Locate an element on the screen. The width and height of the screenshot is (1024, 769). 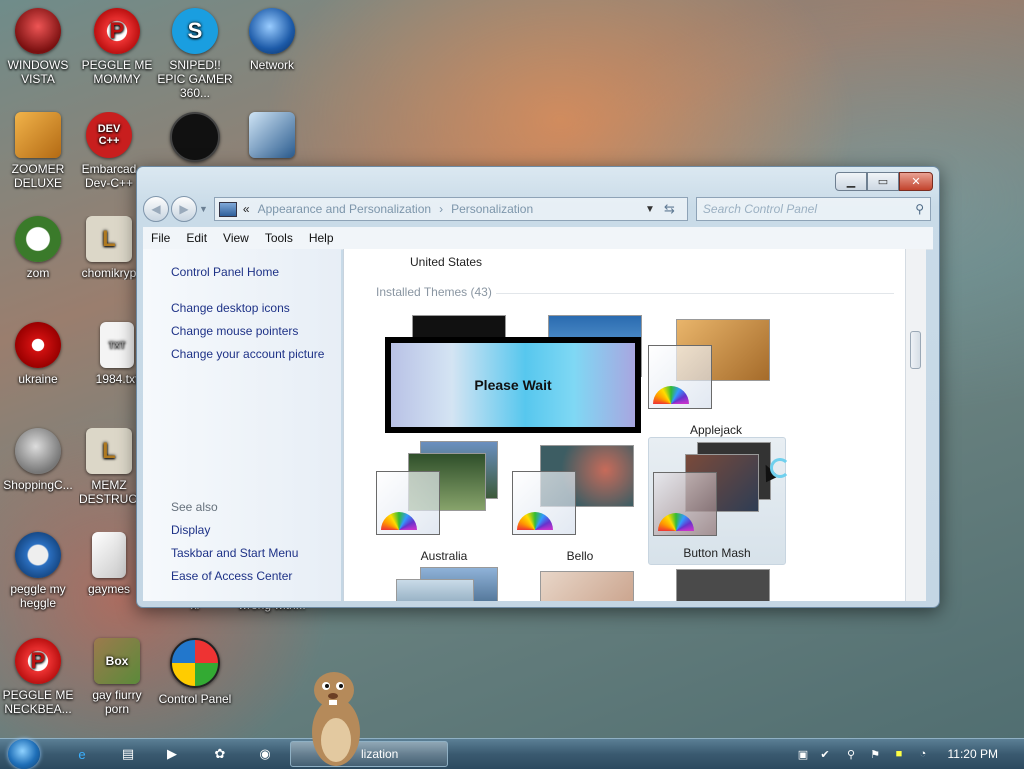
media-file-icon is located at coordinates (109, 555).